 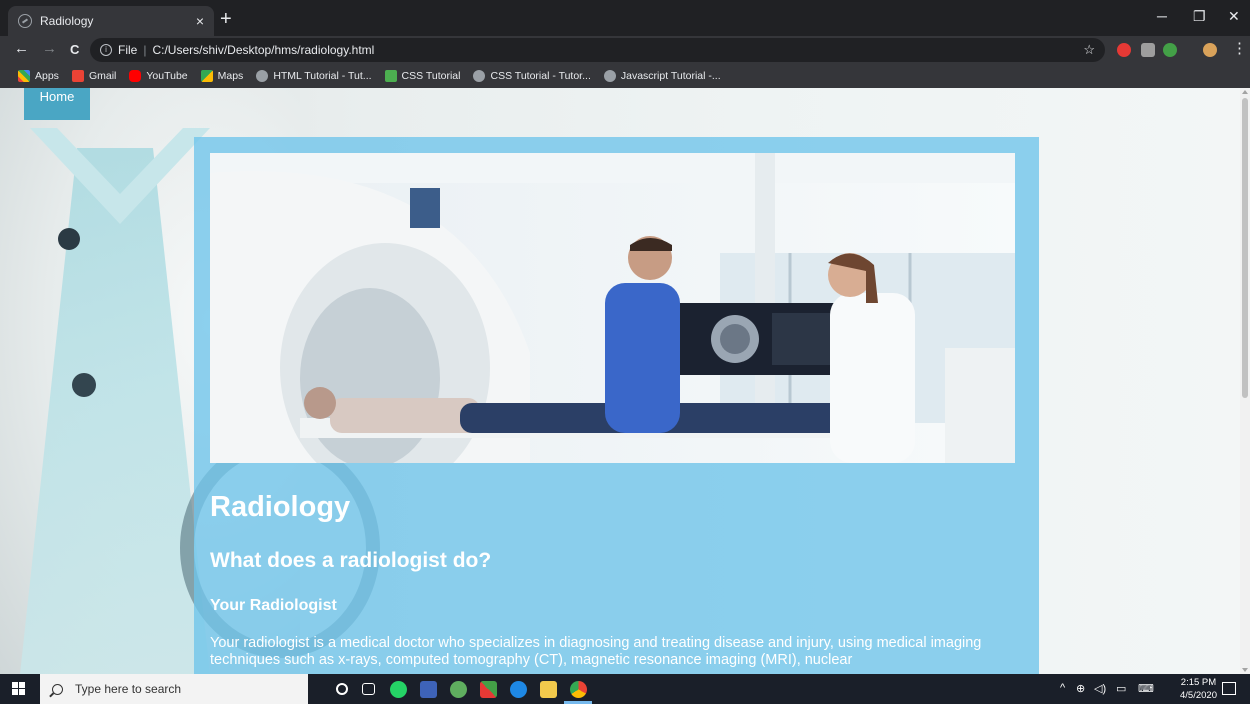 I want to click on address-url: C:/Users/shiv/Desktop/hms/radiology.html, so click(x=263, y=50).